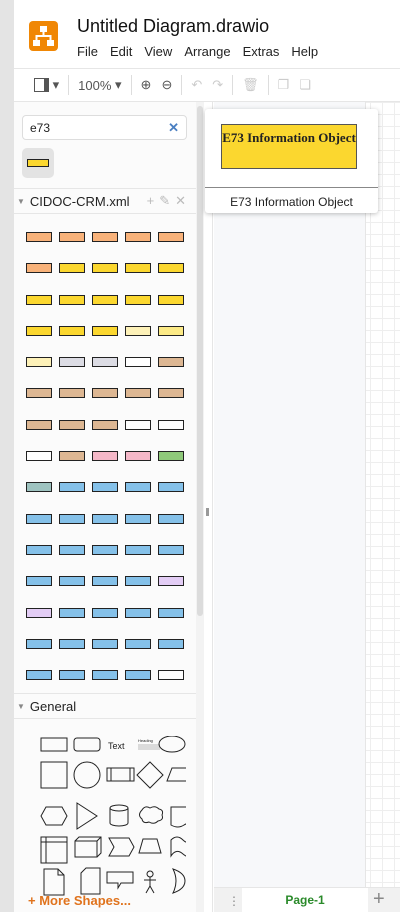 The image size is (400, 913). What do you see at coordinates (305, 900) in the screenshot?
I see `tab-page-1: Page-1` at bounding box center [305, 900].